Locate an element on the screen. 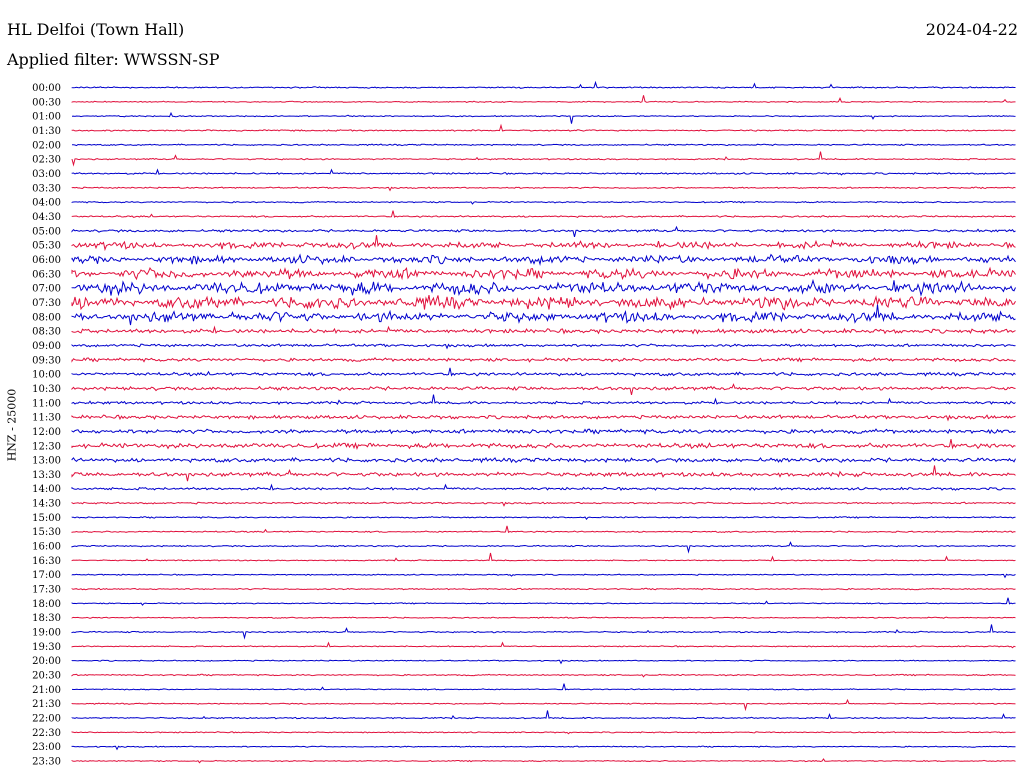 The width and height of the screenshot is (1024, 780). row-time-label: 20:00 is located at coordinates (46, 661).